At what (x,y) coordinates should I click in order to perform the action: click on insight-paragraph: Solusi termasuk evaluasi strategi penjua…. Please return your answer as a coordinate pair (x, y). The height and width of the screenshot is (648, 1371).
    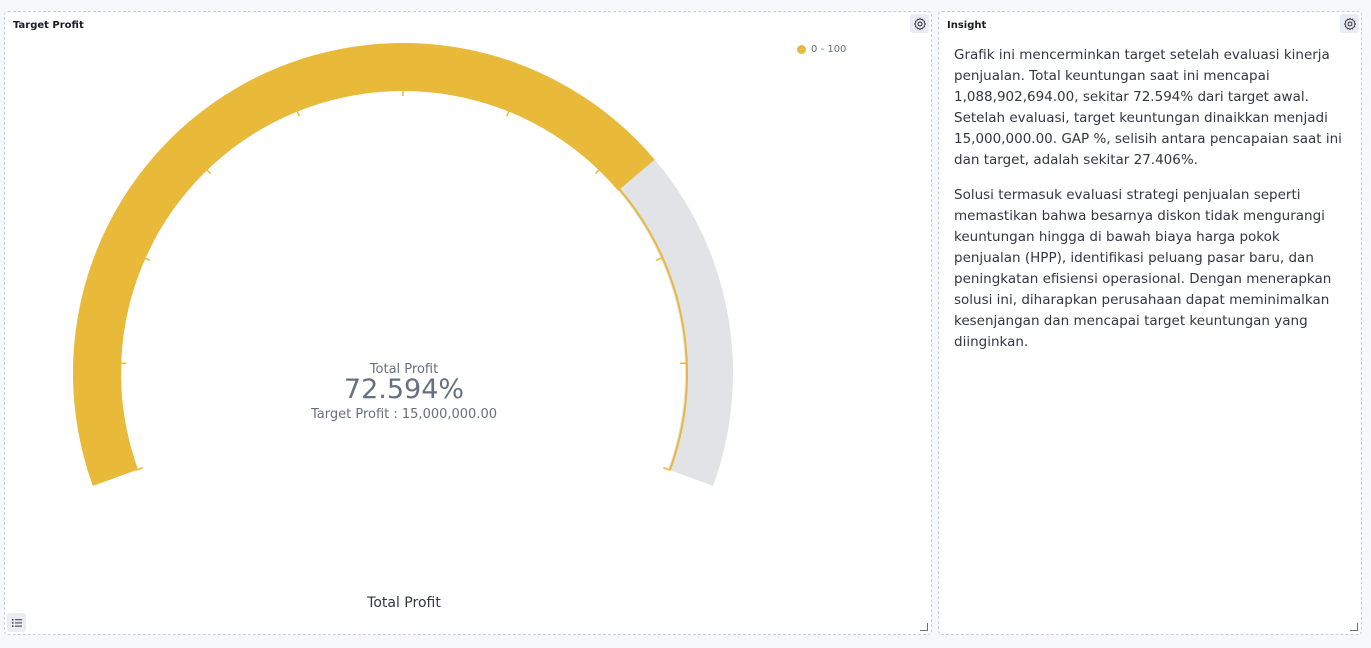
    Looking at the image, I should click on (1143, 268).